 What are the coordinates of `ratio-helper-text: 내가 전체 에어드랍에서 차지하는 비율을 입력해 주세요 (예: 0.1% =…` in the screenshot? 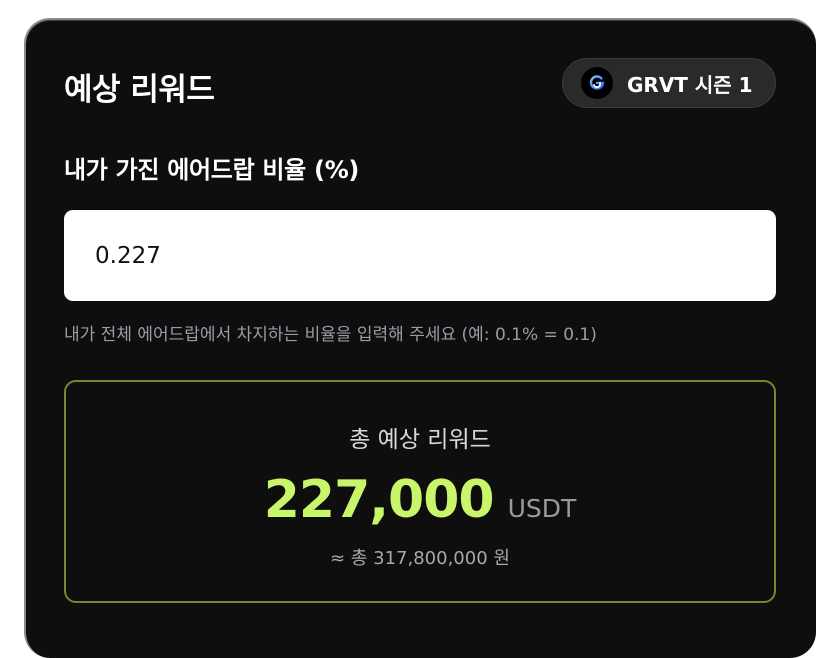 It's located at (330, 335).